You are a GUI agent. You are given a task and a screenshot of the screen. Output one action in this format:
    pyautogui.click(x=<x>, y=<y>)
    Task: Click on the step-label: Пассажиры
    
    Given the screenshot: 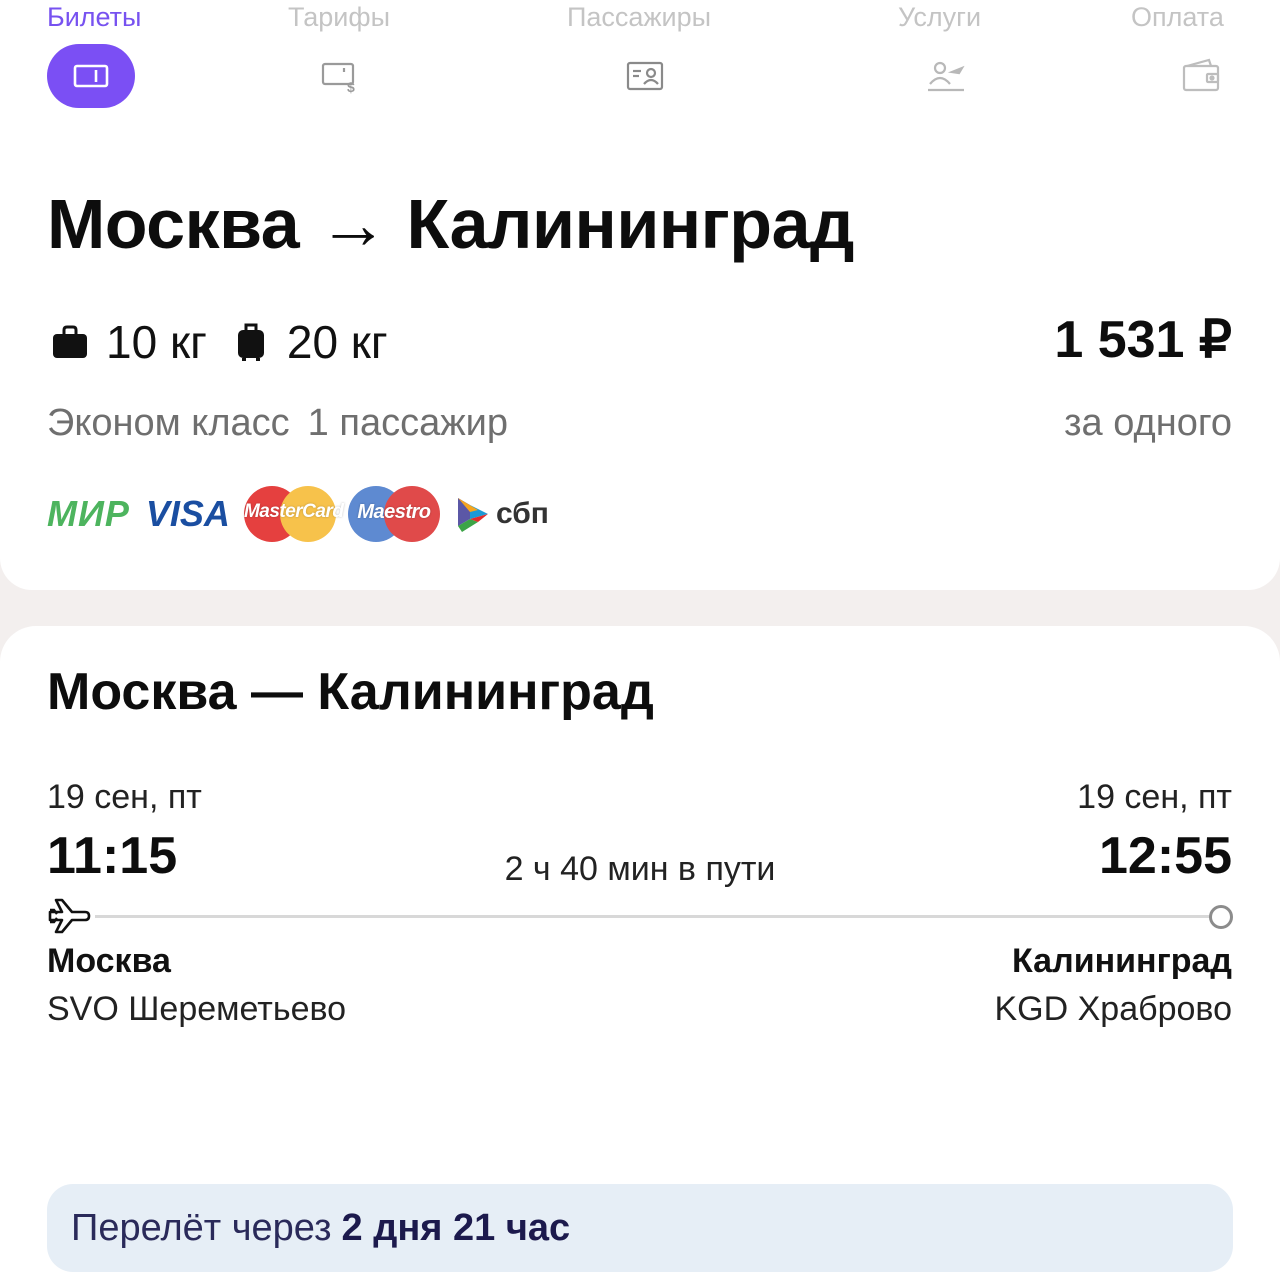 What is the action you would take?
    pyautogui.click(x=639, y=17)
    